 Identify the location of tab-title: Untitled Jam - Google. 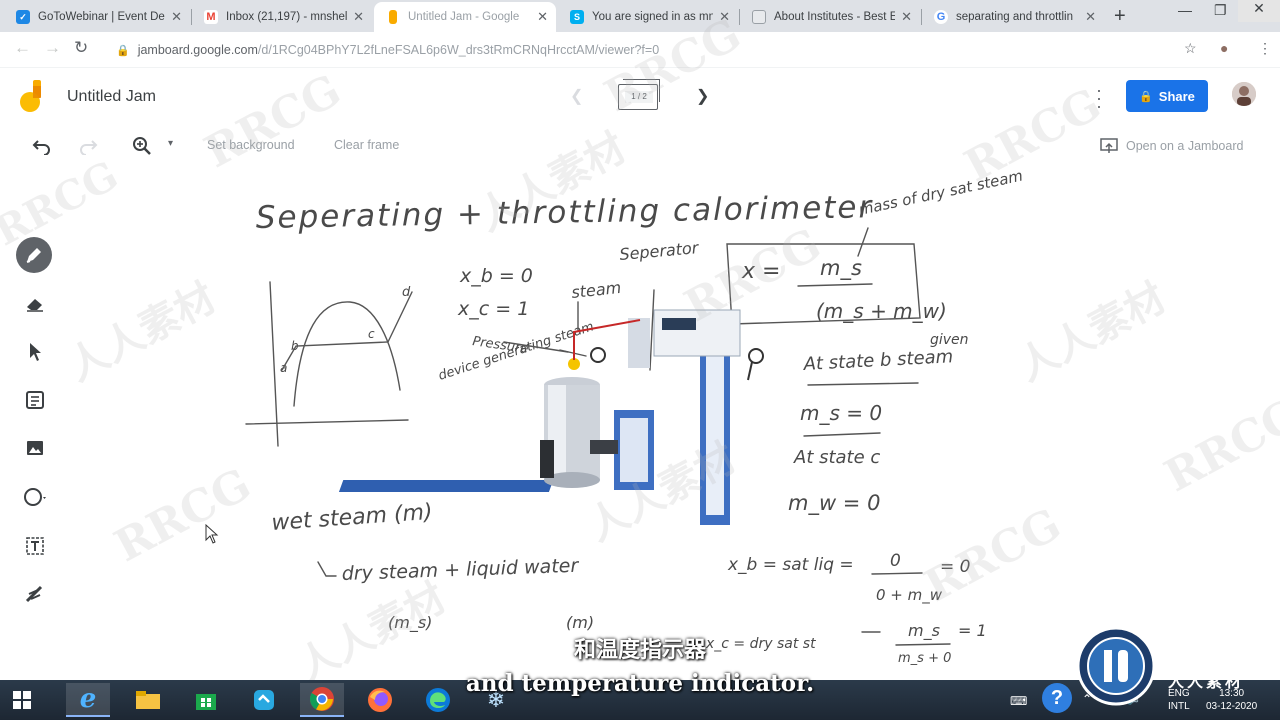
(464, 17).